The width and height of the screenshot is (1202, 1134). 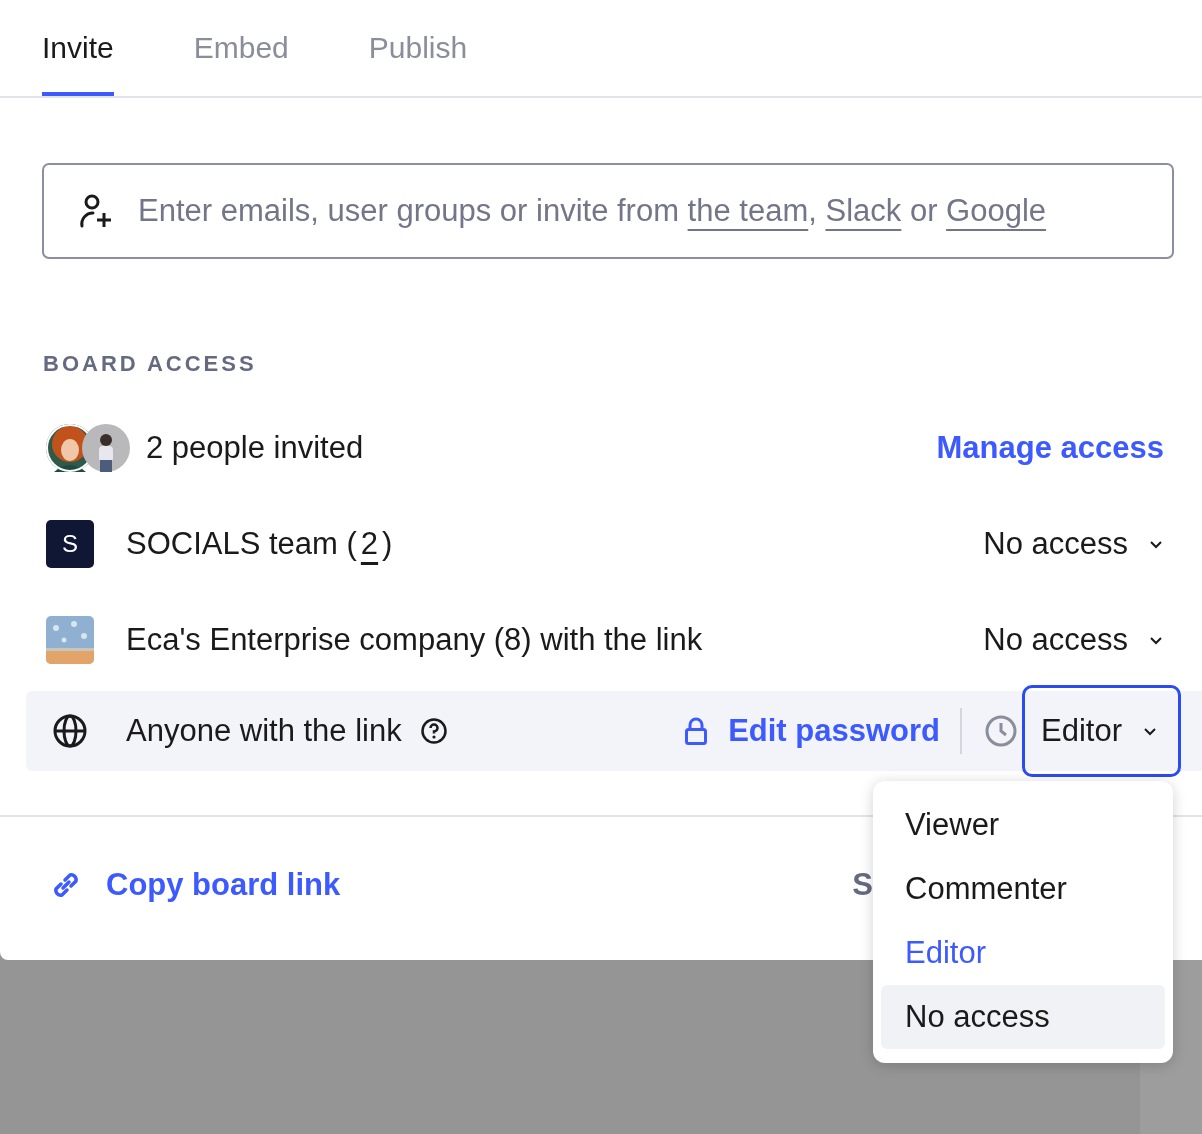 I want to click on tab: Invite, so click(x=78, y=48).